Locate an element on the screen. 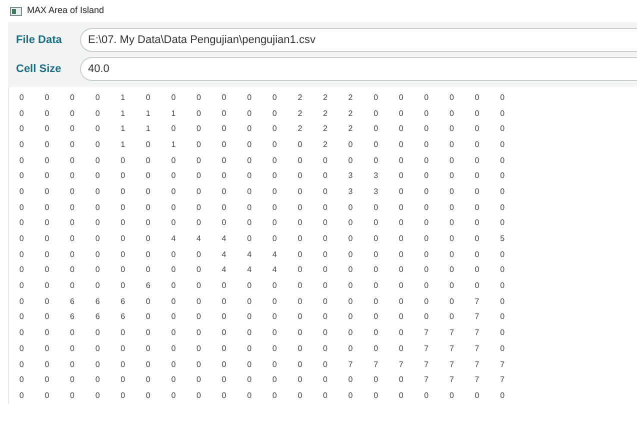 The width and height of the screenshot is (637, 428). input-field: E:\07. My Data\Data Pengujian\pengujian1.csv is located at coordinates (358, 40).